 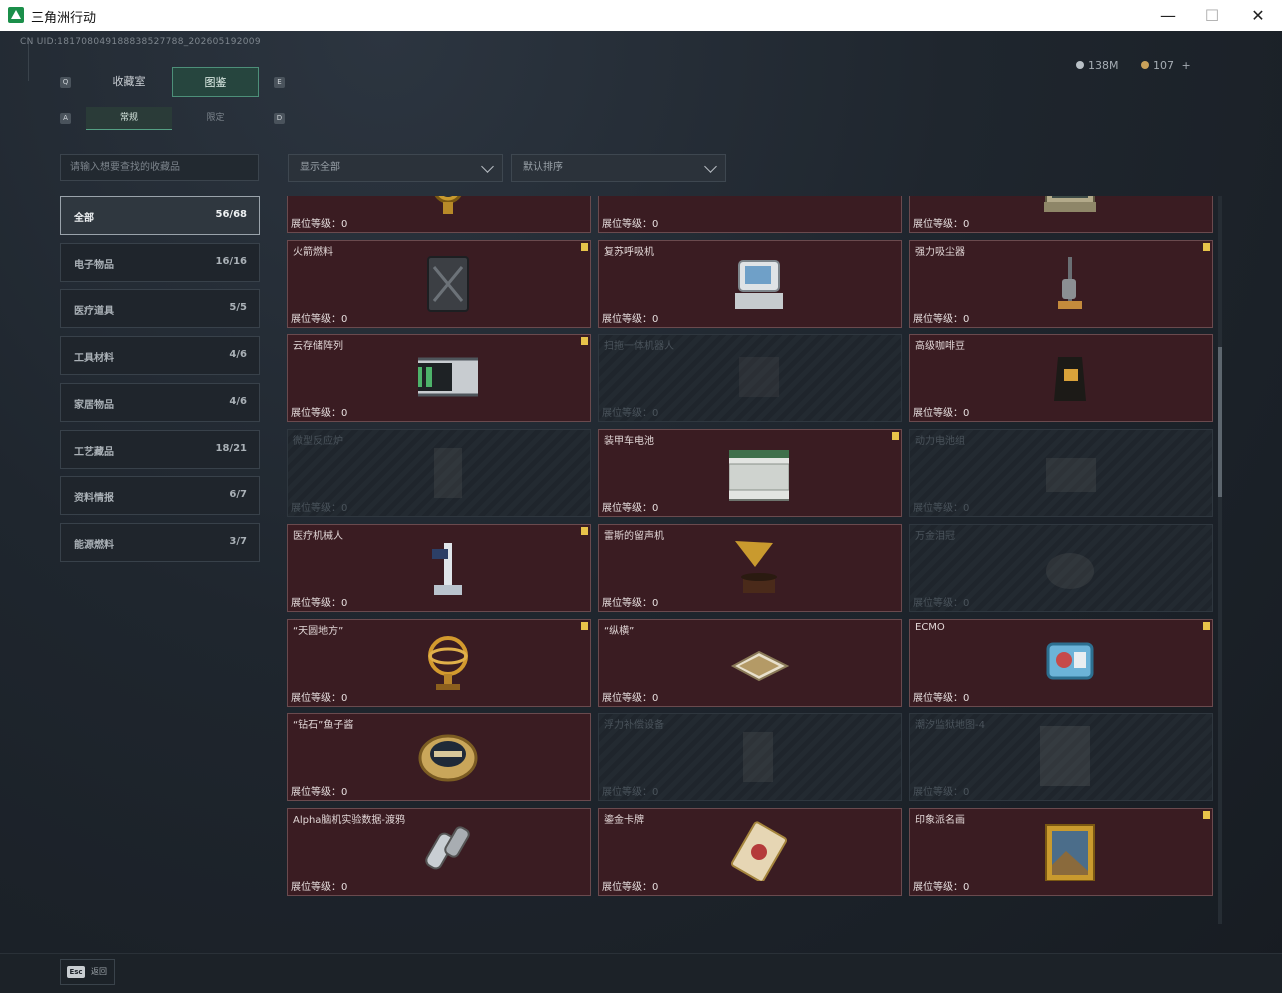 What do you see at coordinates (1070, 570) in the screenshot?
I see `crown-icon` at bounding box center [1070, 570].